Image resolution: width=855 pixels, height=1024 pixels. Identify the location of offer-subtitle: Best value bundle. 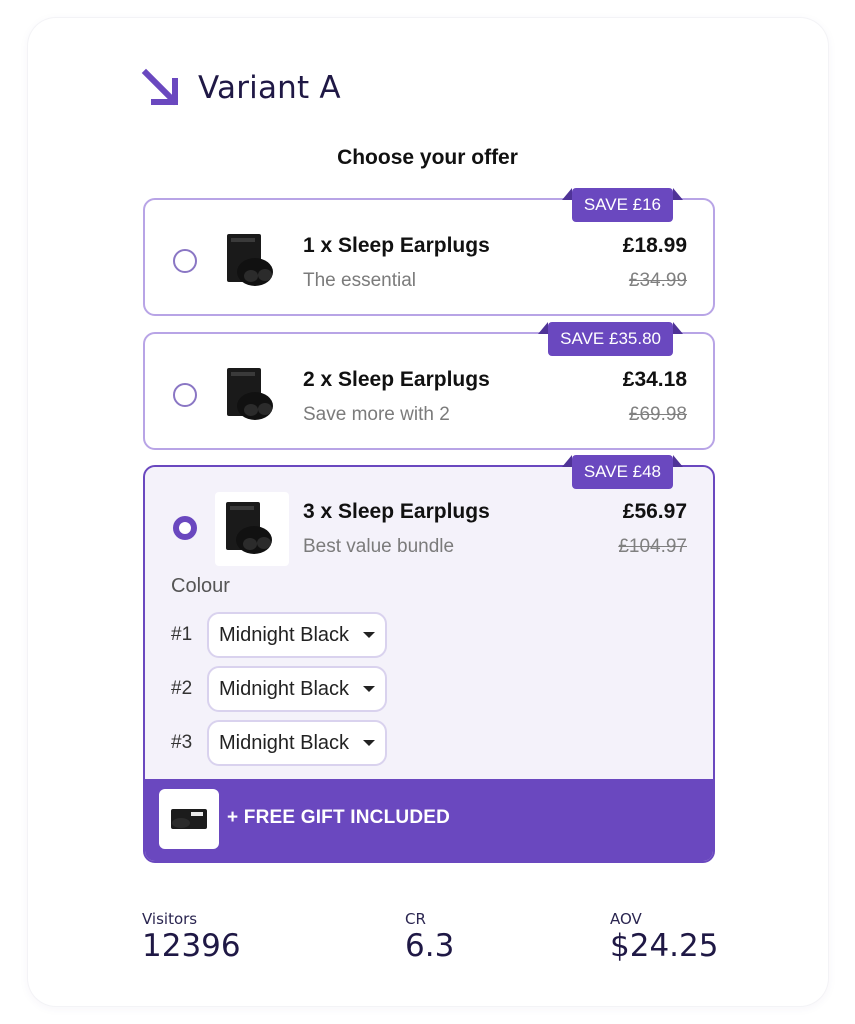
(379, 546).